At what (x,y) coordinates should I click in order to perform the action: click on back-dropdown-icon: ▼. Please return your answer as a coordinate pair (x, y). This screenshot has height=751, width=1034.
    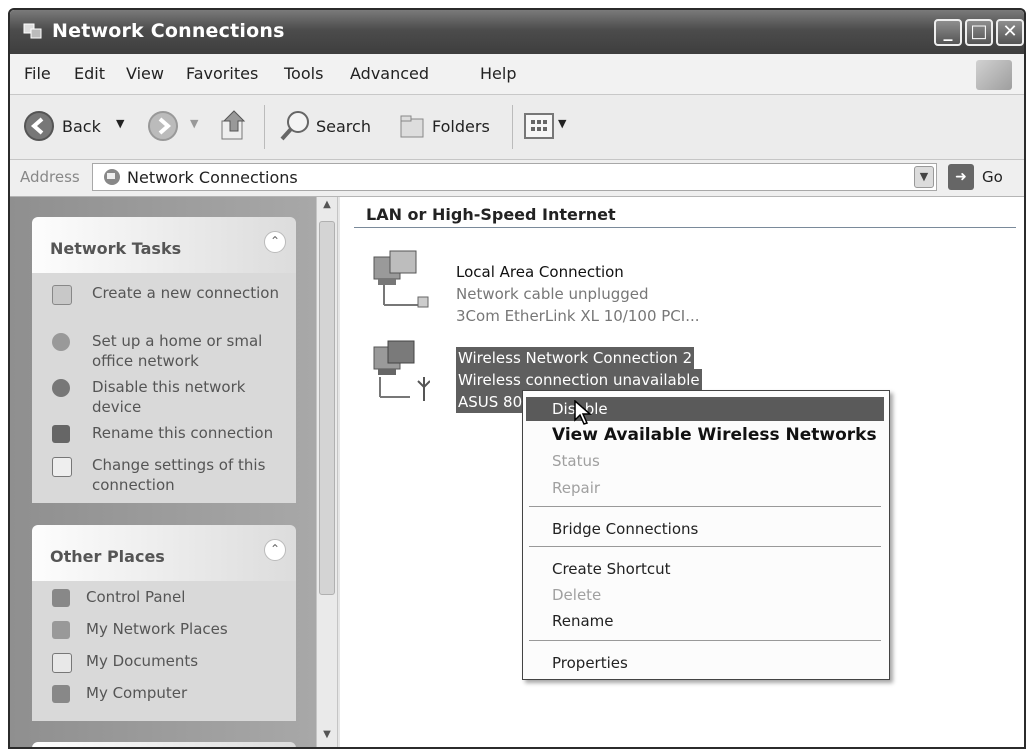
    Looking at the image, I should click on (120, 123).